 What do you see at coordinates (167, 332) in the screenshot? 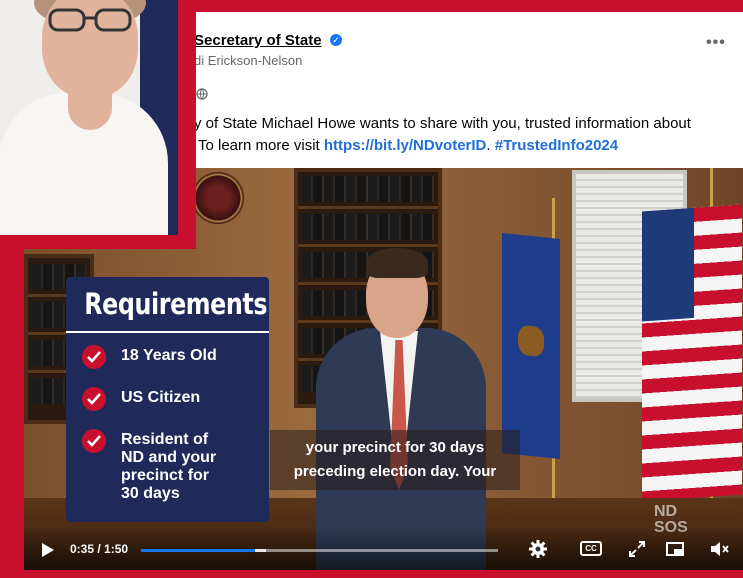
I see `requirements-divider` at bounding box center [167, 332].